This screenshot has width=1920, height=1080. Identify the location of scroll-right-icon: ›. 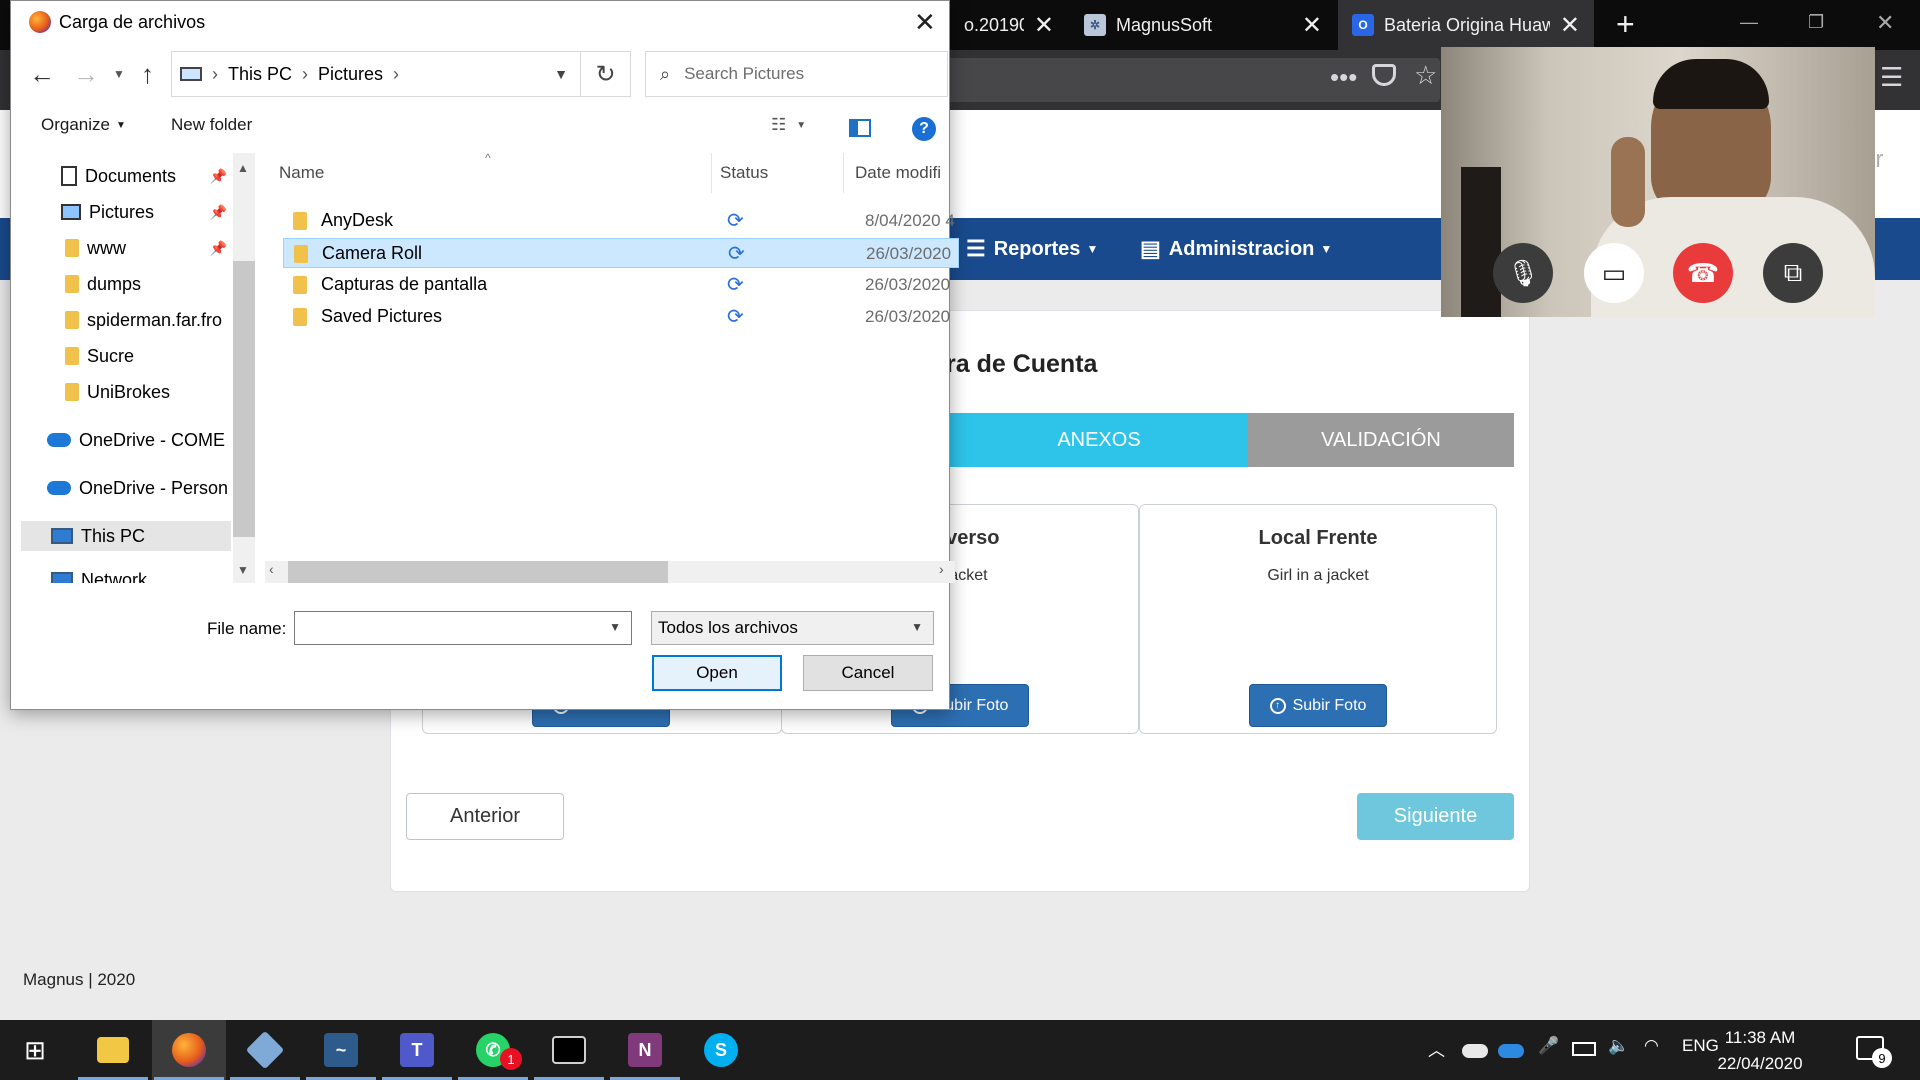
(941, 569).